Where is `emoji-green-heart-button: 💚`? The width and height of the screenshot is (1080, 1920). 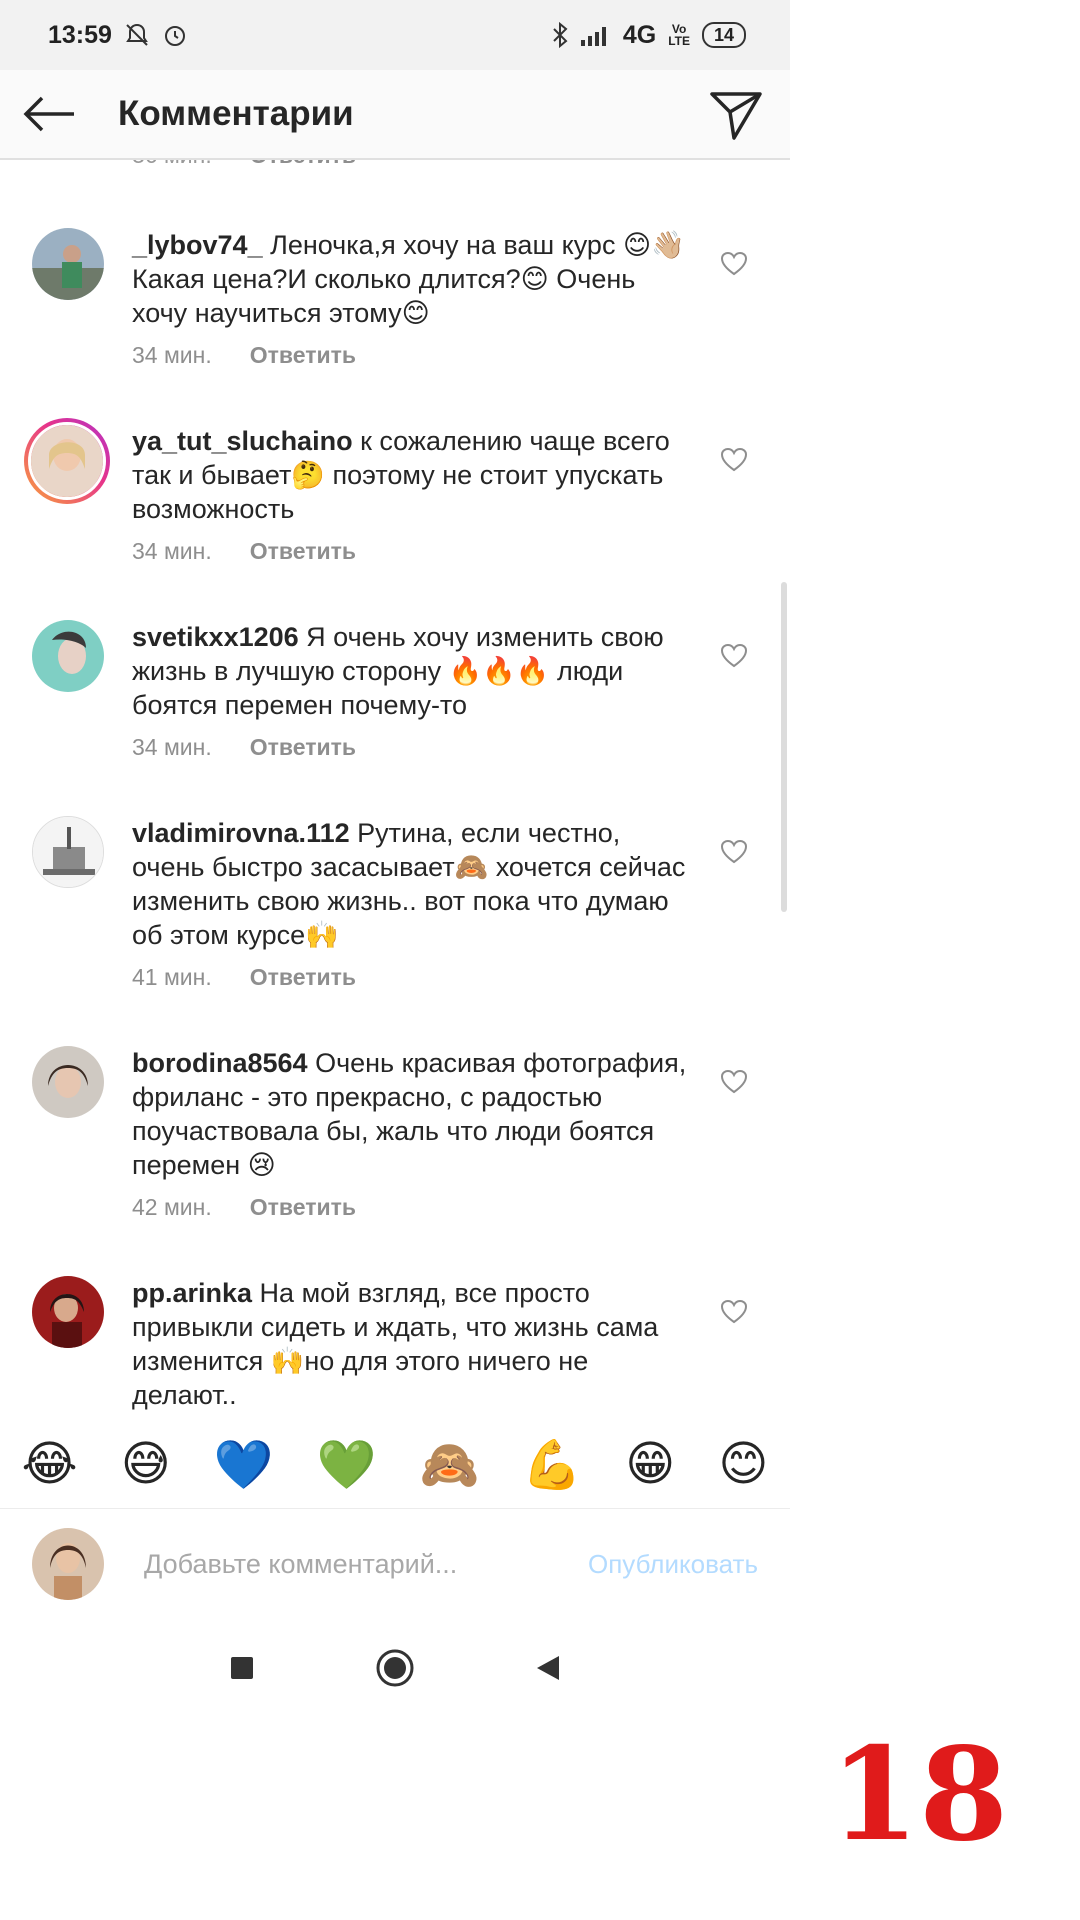 emoji-green-heart-button: 💚 is located at coordinates (347, 1464).